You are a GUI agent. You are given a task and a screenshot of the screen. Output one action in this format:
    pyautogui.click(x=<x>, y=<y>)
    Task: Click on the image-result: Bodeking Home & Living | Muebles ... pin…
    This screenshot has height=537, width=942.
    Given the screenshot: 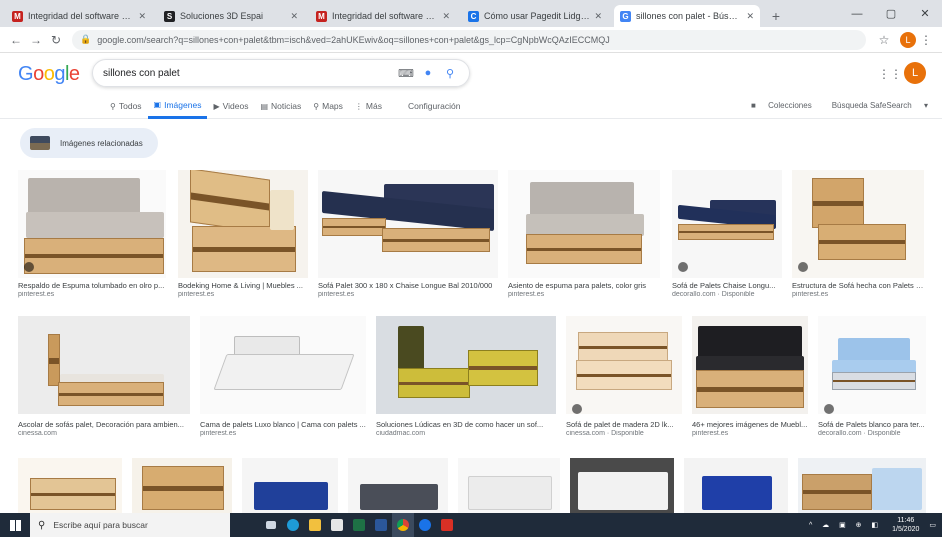 What is the action you would take?
    pyautogui.click(x=243, y=236)
    